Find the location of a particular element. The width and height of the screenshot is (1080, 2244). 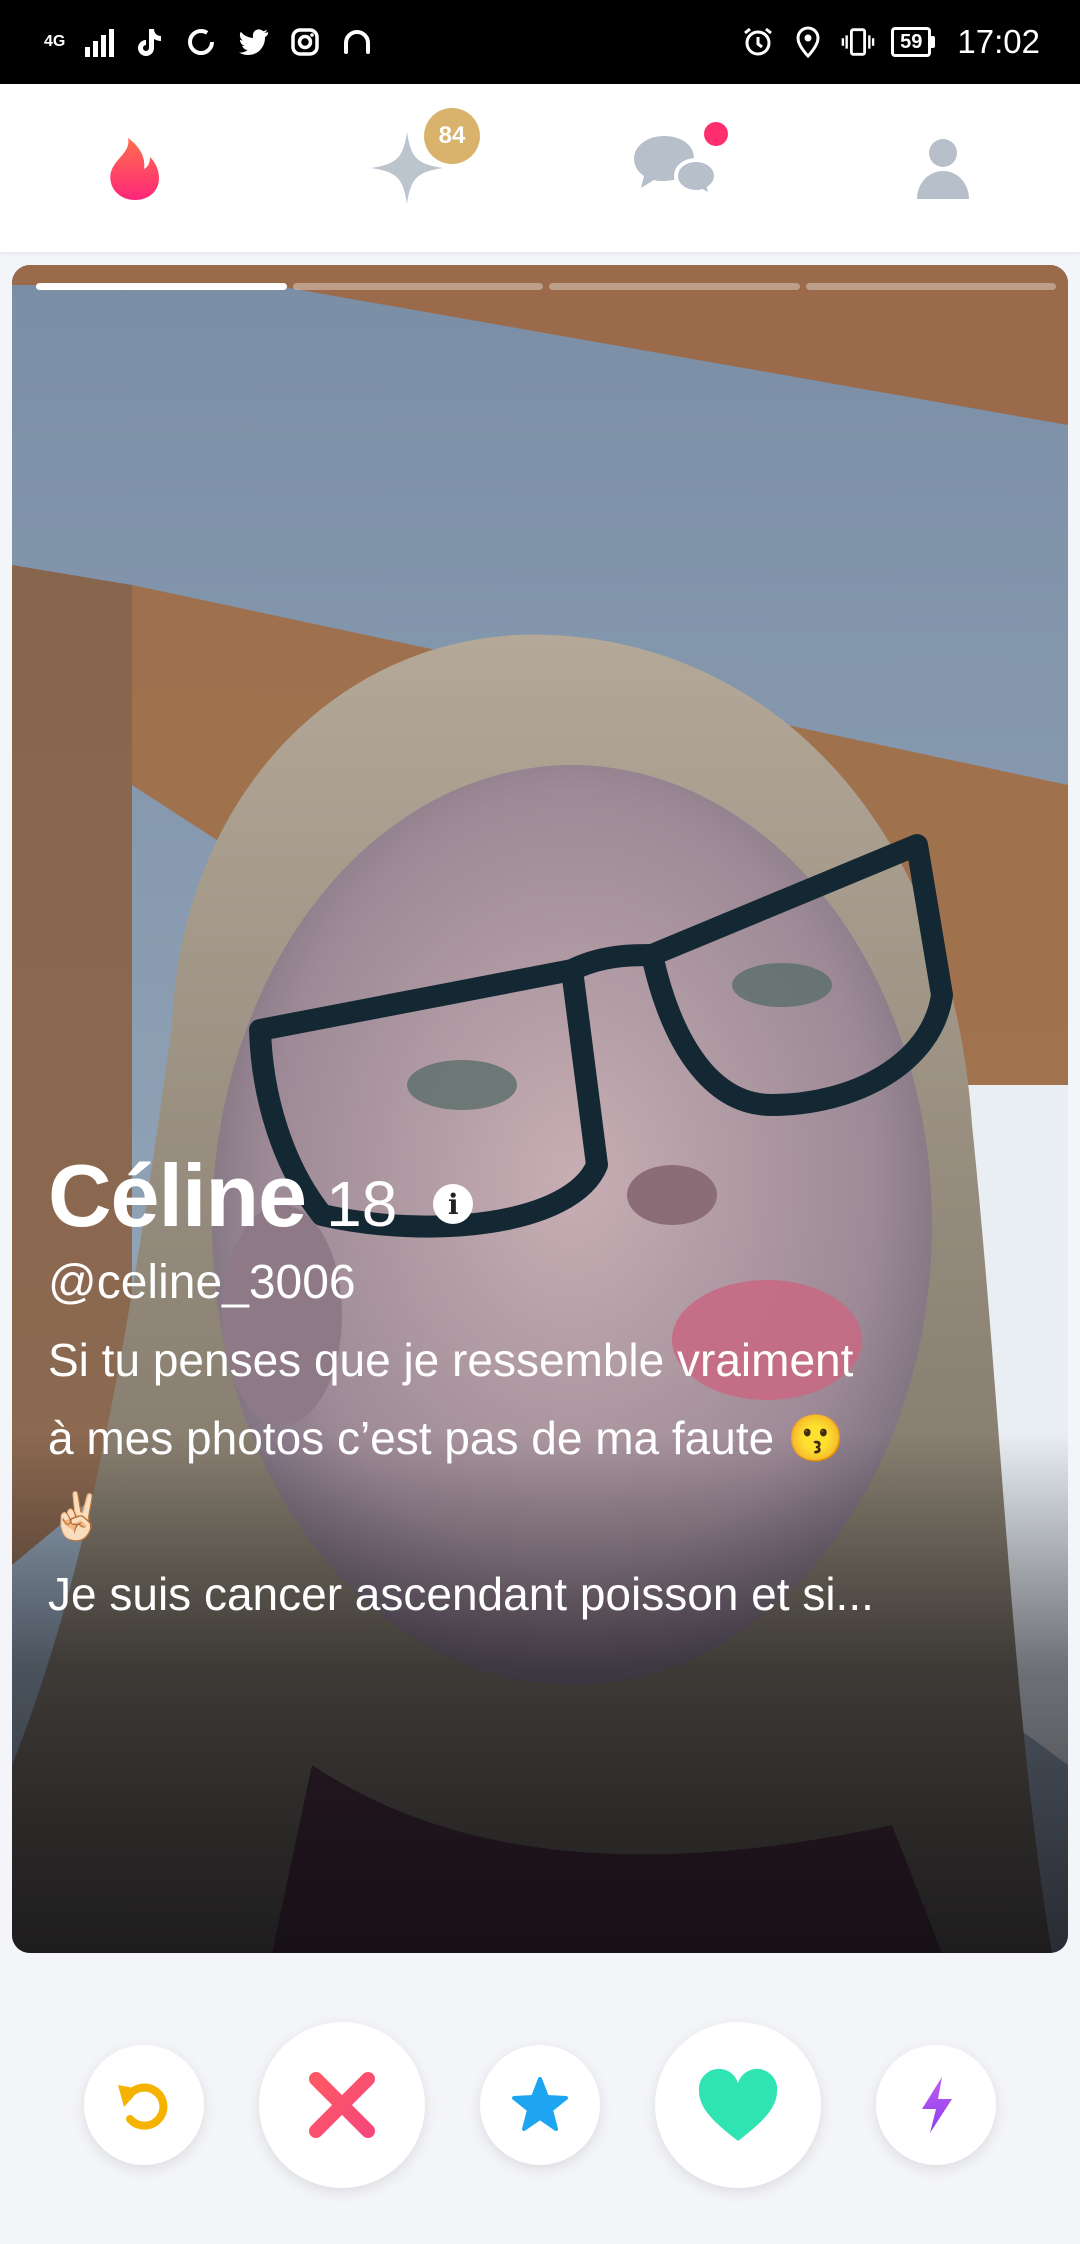

nope-button is located at coordinates (342, 2105).